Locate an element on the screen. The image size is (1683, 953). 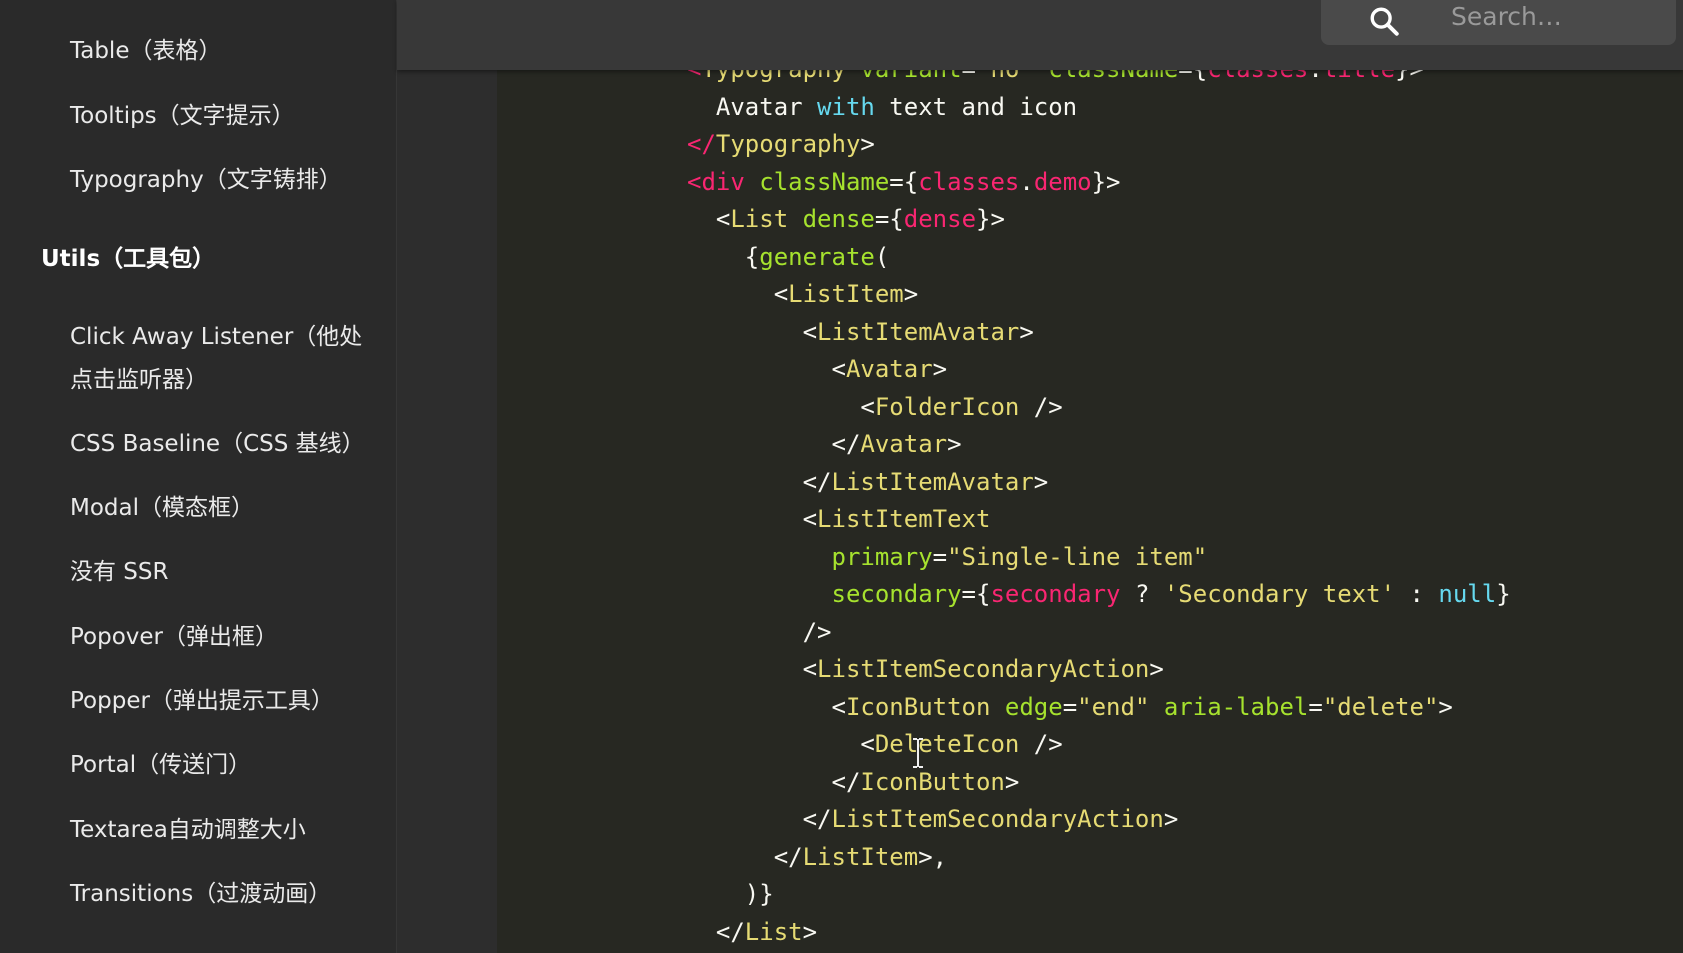
top-app-bar is located at coordinates (1040, 35).